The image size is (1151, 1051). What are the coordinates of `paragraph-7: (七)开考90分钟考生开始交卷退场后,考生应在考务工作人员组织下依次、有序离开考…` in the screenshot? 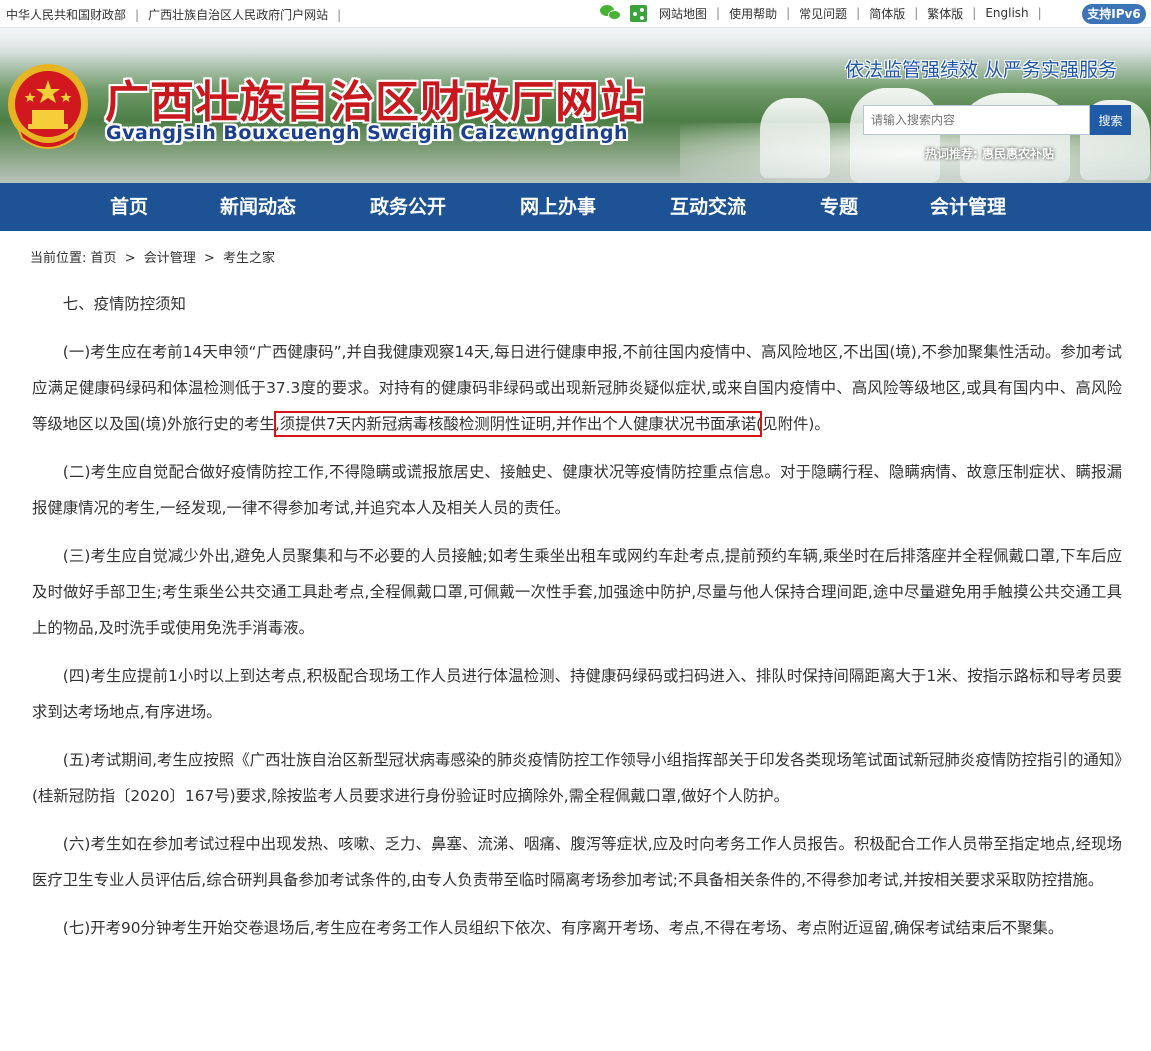 It's located at (563, 928).